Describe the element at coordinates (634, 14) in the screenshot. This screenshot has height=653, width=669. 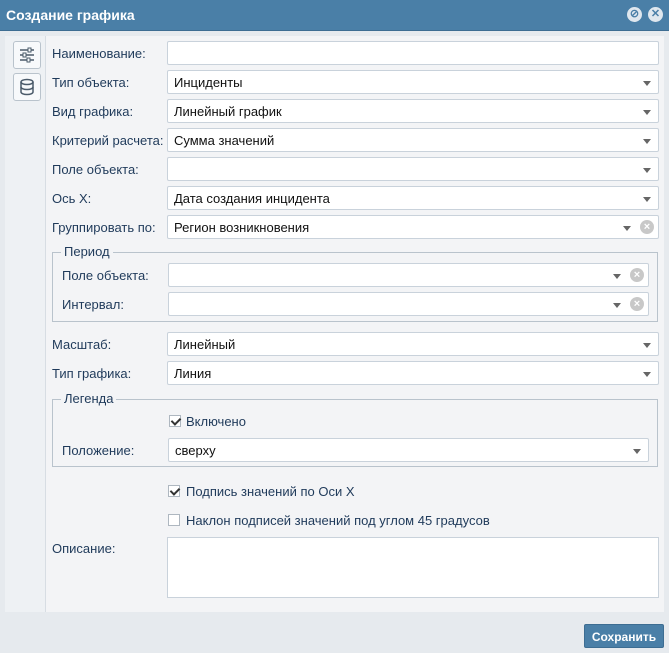
I see `minimize-icon: ⊘` at that location.